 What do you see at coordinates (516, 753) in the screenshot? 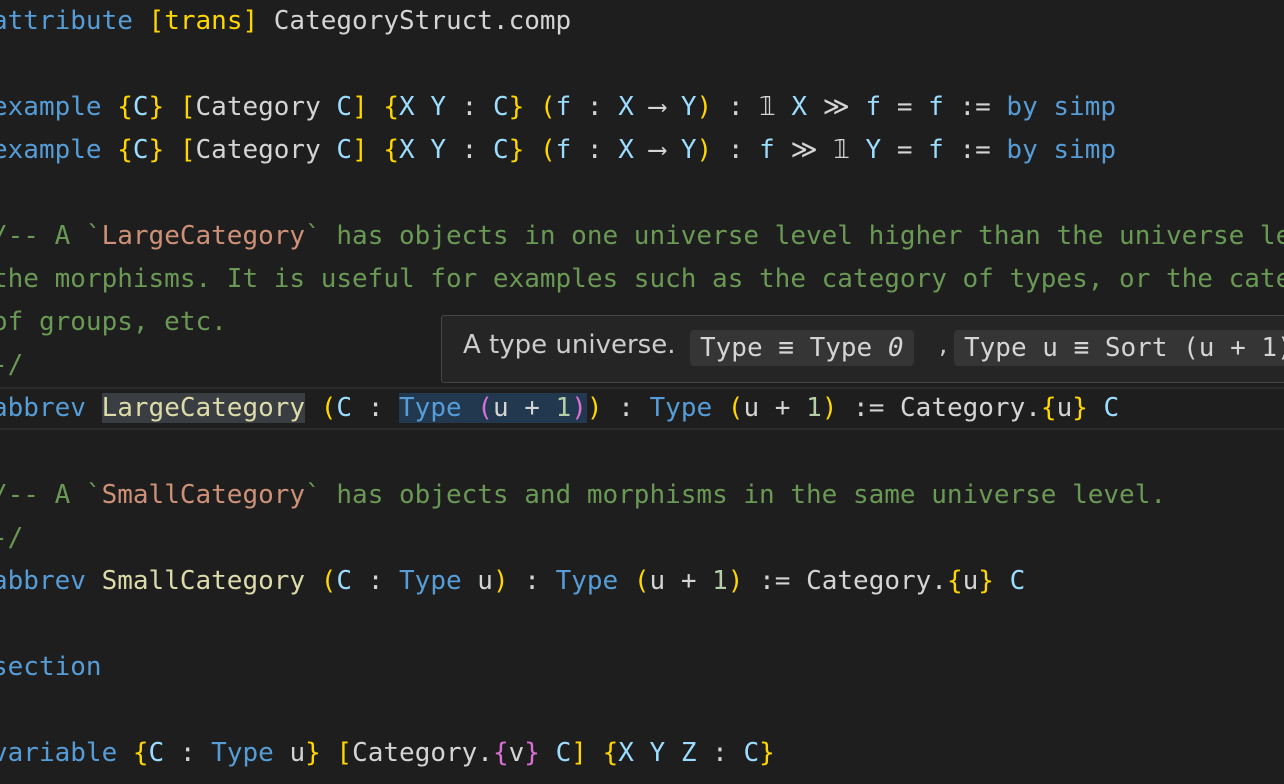
I see `universe-var: v` at bounding box center [516, 753].